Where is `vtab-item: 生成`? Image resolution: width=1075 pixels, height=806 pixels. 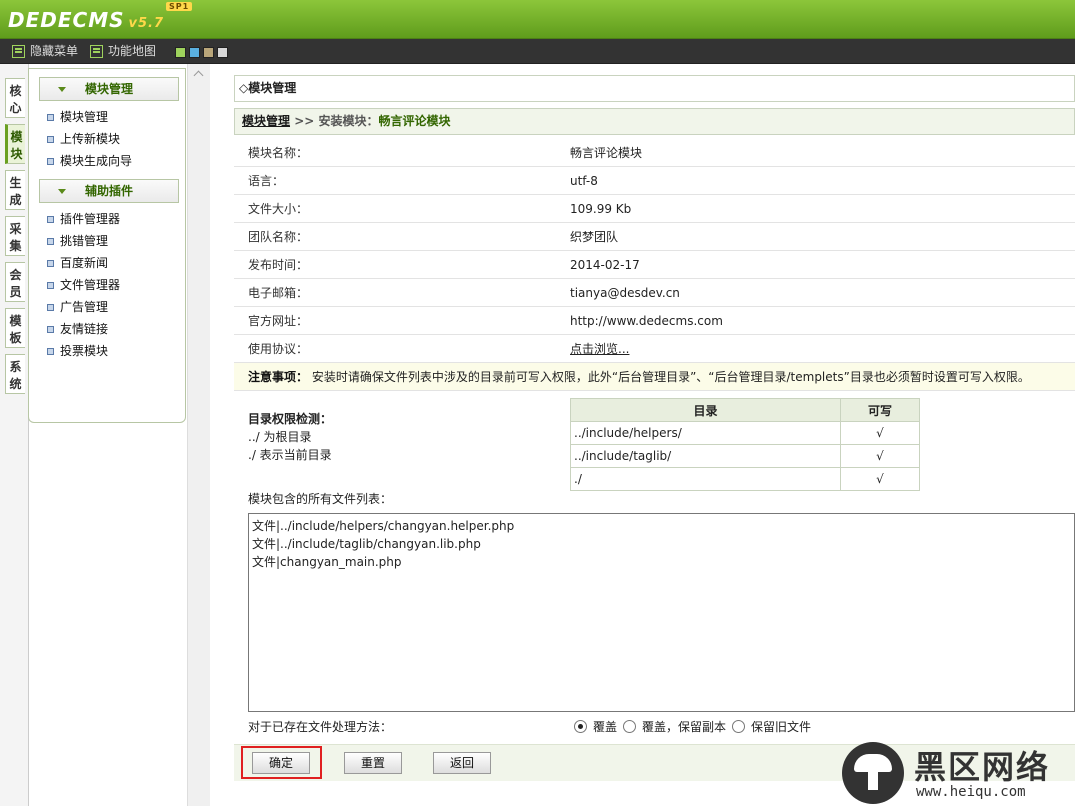 vtab-item: 生成 is located at coordinates (15, 190).